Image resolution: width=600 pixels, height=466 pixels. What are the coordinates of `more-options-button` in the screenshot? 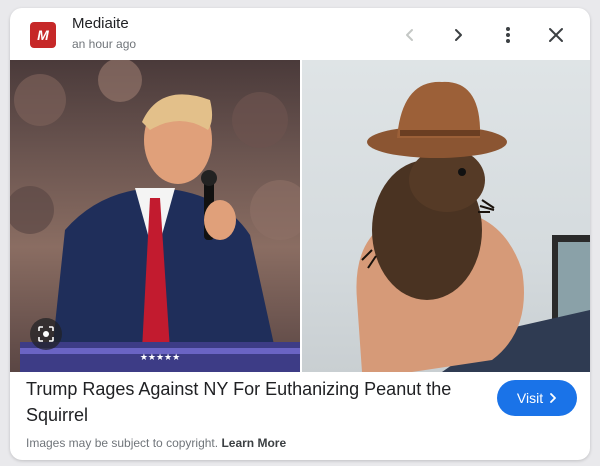 It's located at (508, 35).